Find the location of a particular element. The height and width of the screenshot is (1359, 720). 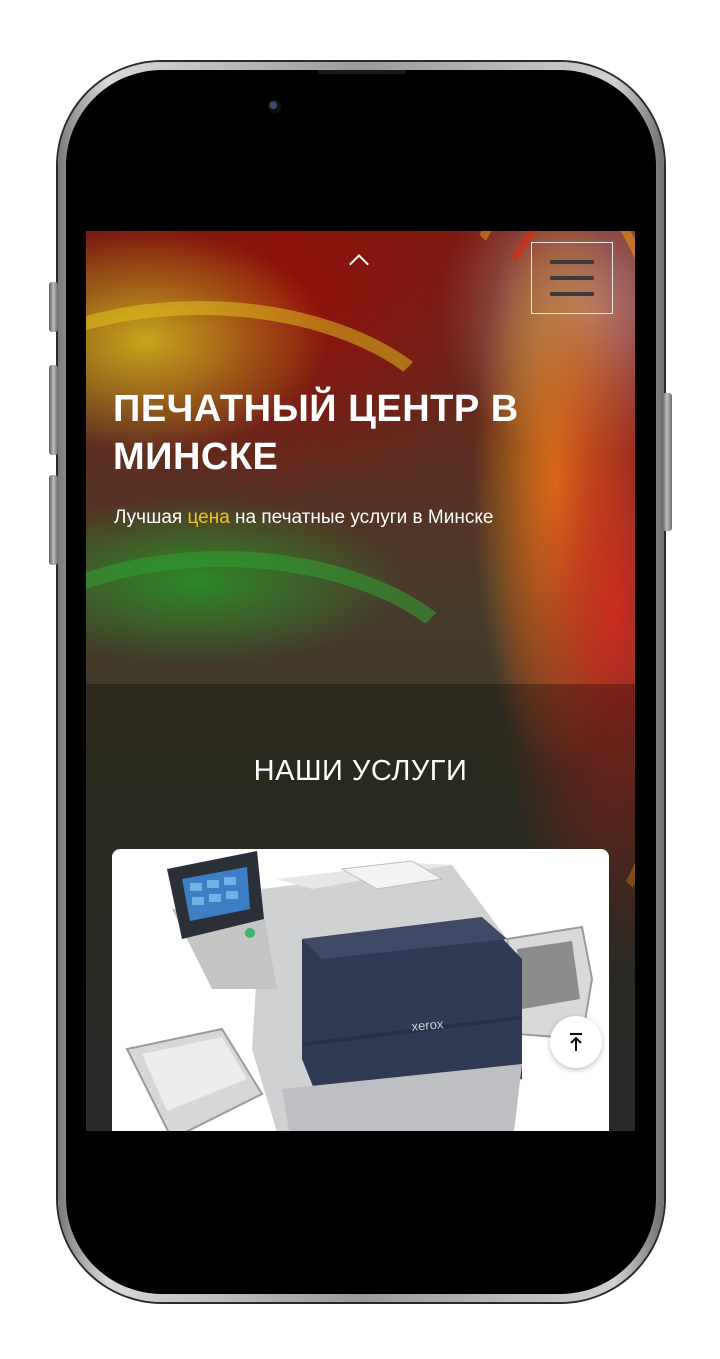

subtitle-accent: цена is located at coordinates (208, 517).